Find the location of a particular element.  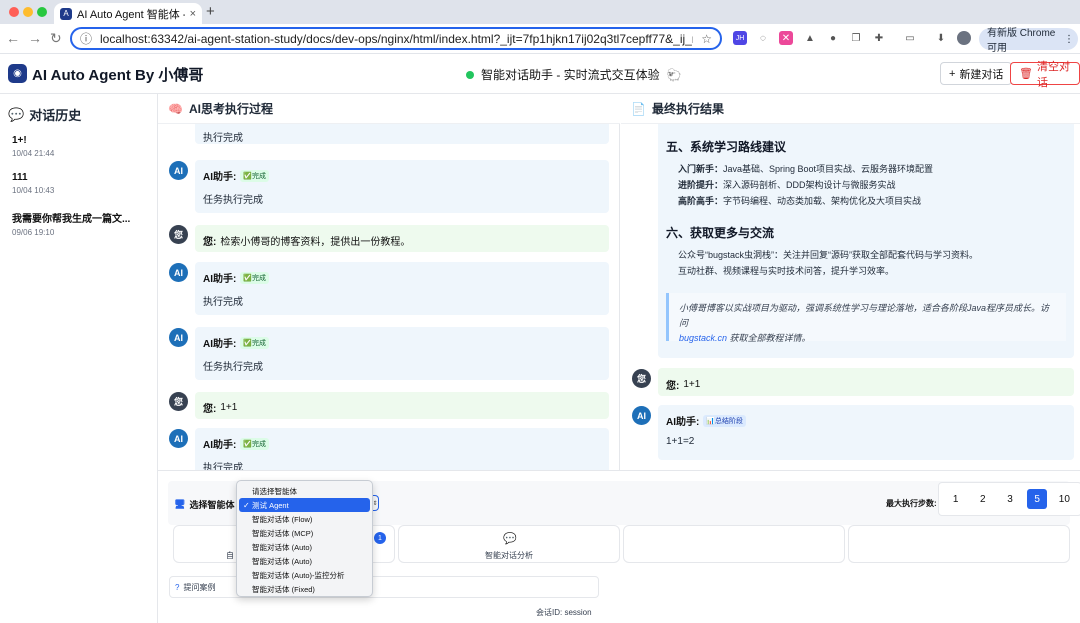

chrome-update-label: 有新版 Chrome 可用 is located at coordinates (1021, 41).